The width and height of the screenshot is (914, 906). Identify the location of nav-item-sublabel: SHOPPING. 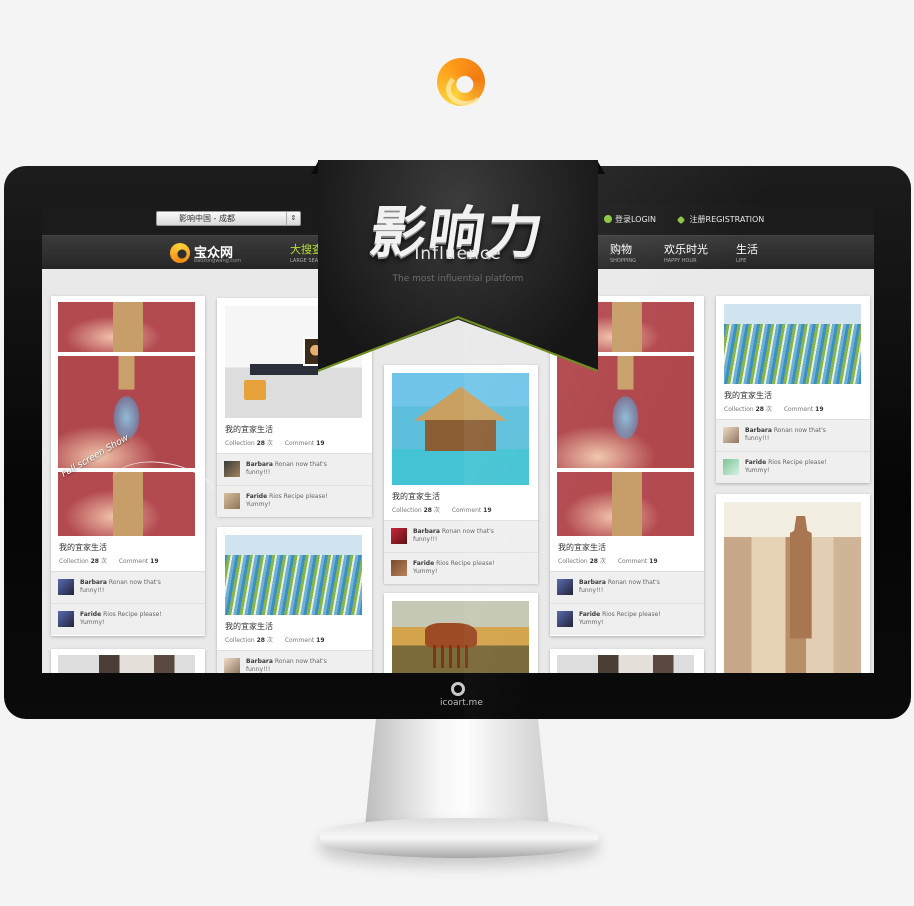
(623, 261).